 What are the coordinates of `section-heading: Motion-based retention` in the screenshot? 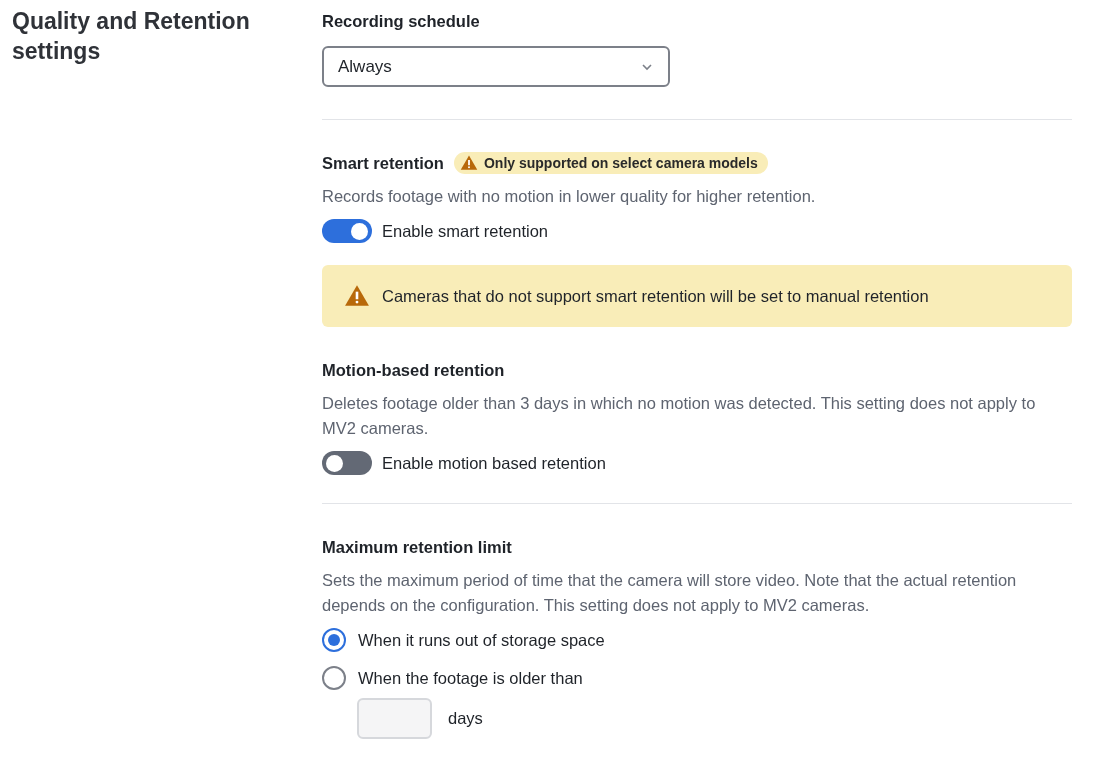 It's located at (414, 370).